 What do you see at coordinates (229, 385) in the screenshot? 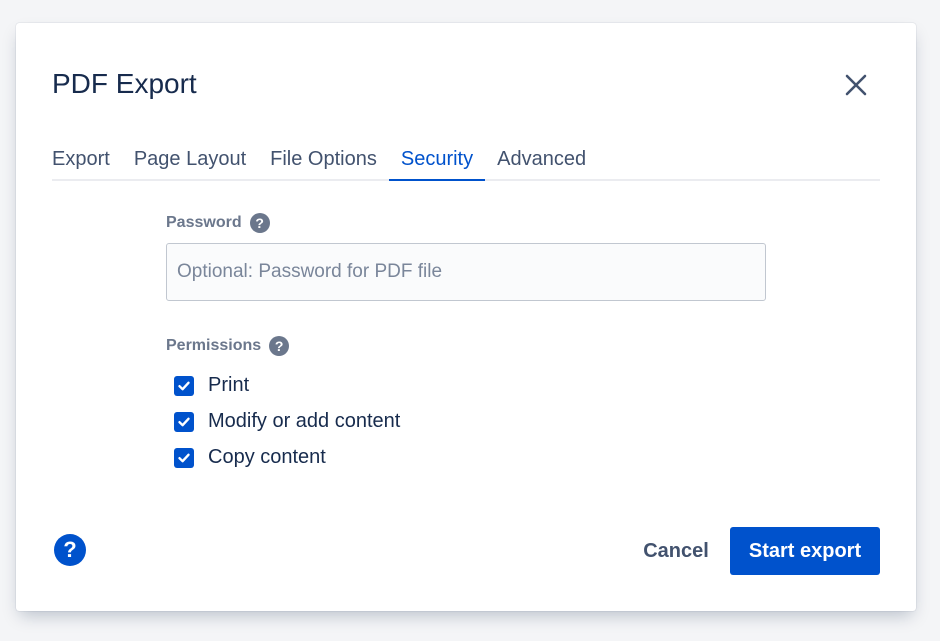
I see `print-label: Print` at bounding box center [229, 385].